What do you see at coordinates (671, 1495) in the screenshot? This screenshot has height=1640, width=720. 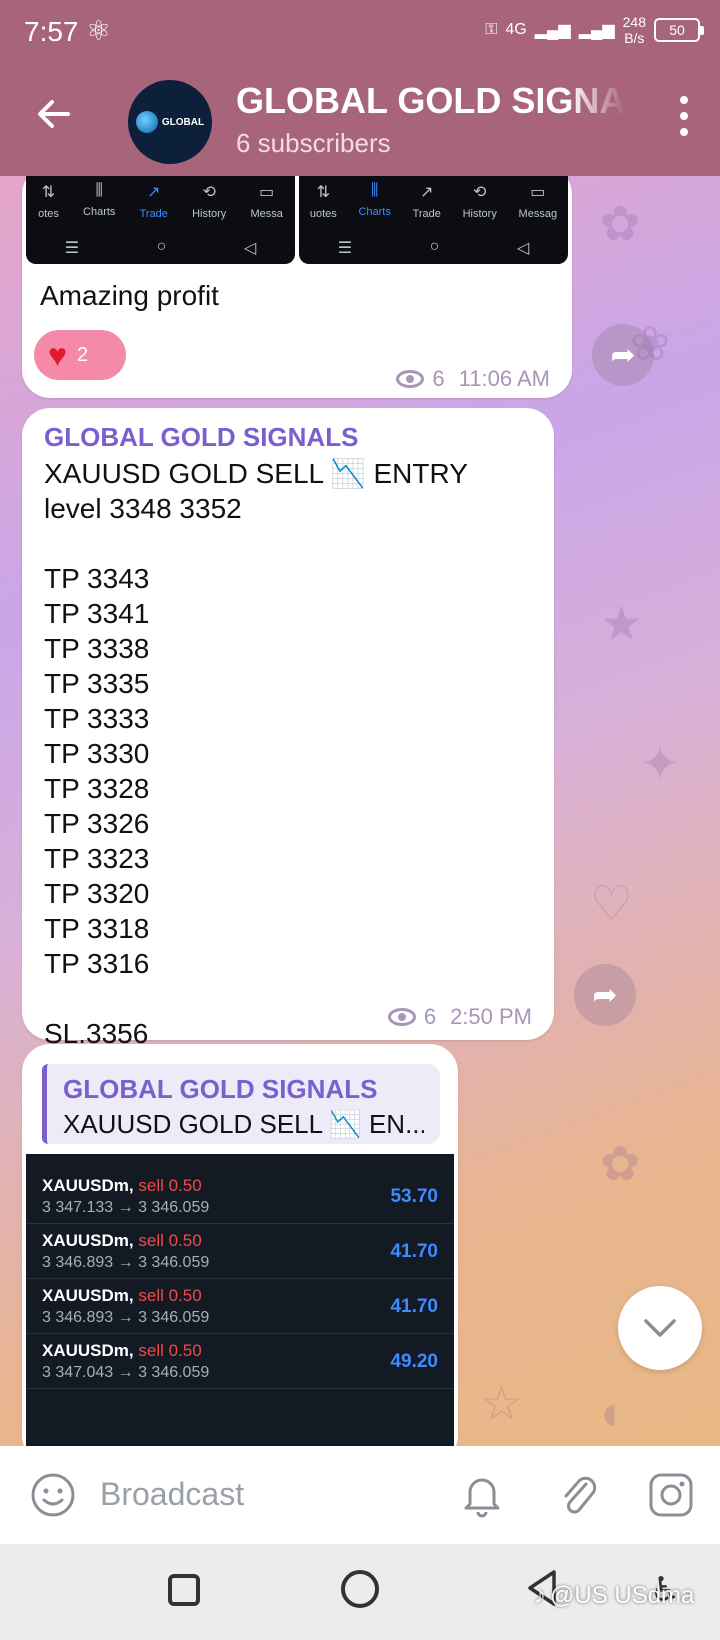 I see `instagram-icon` at bounding box center [671, 1495].